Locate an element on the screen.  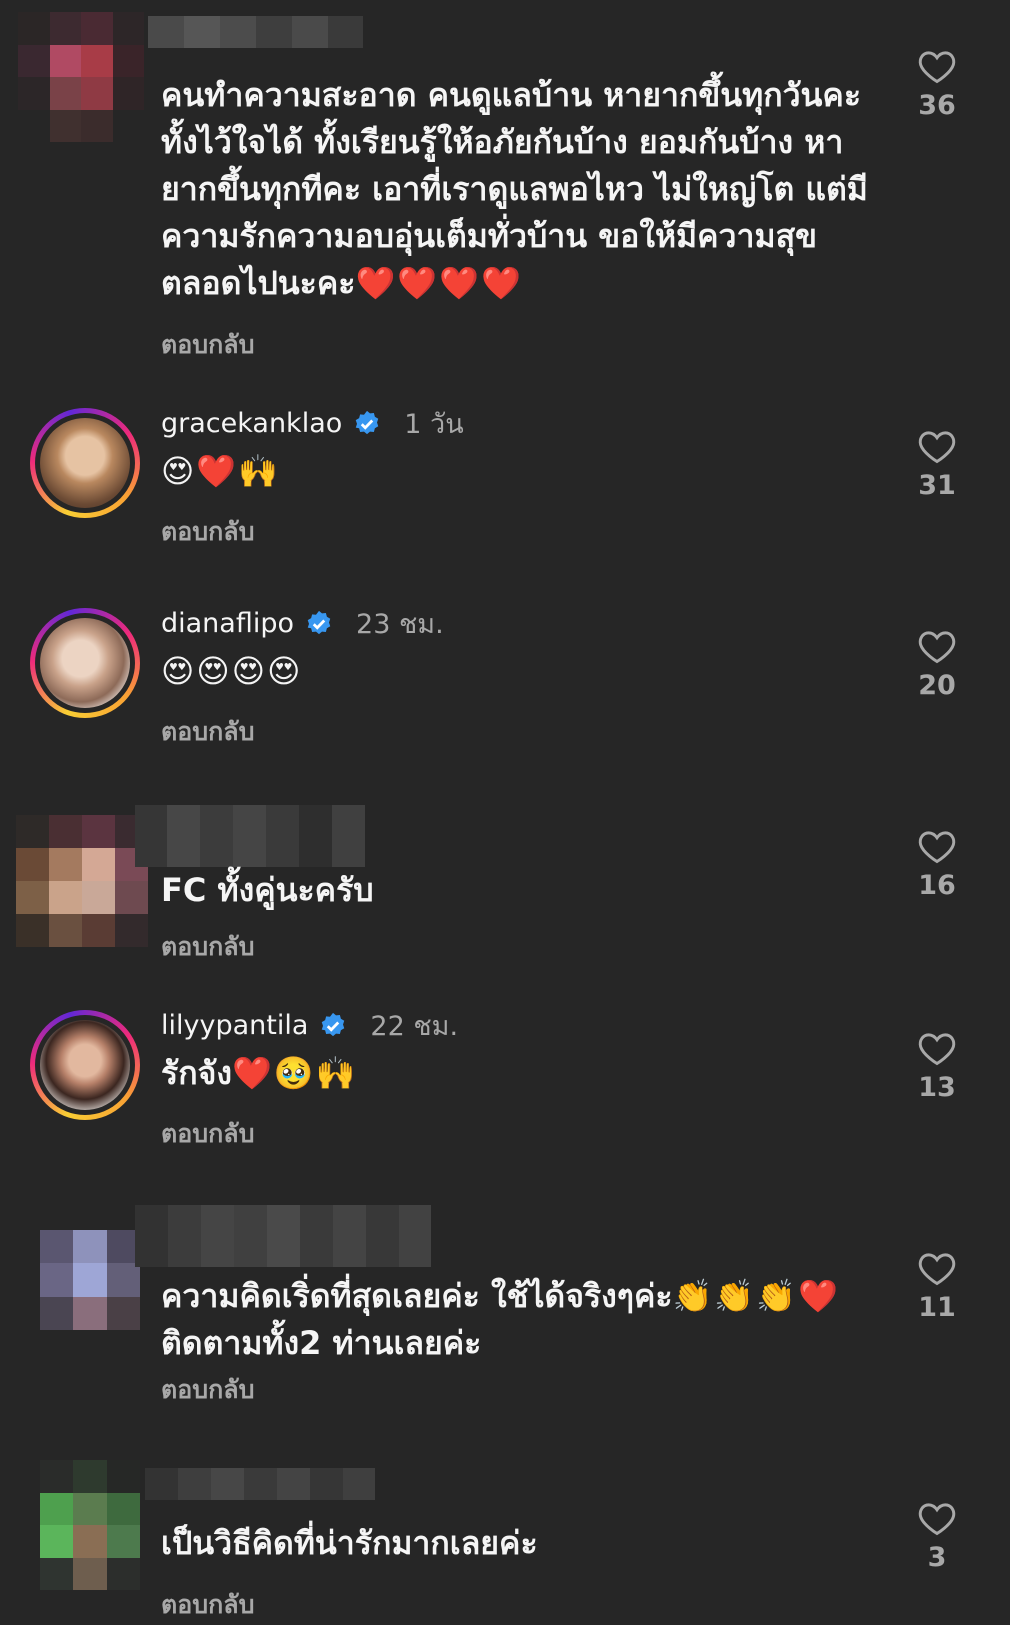
username: gracekanklao is located at coordinates (251, 423).